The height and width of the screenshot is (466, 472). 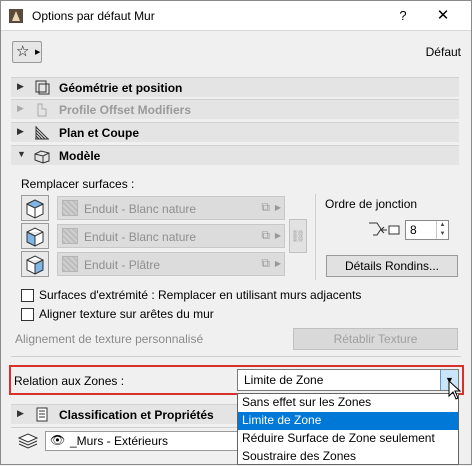 I want to click on zone-relation-select: Limite de Zone ▼, so click(x=348, y=380).